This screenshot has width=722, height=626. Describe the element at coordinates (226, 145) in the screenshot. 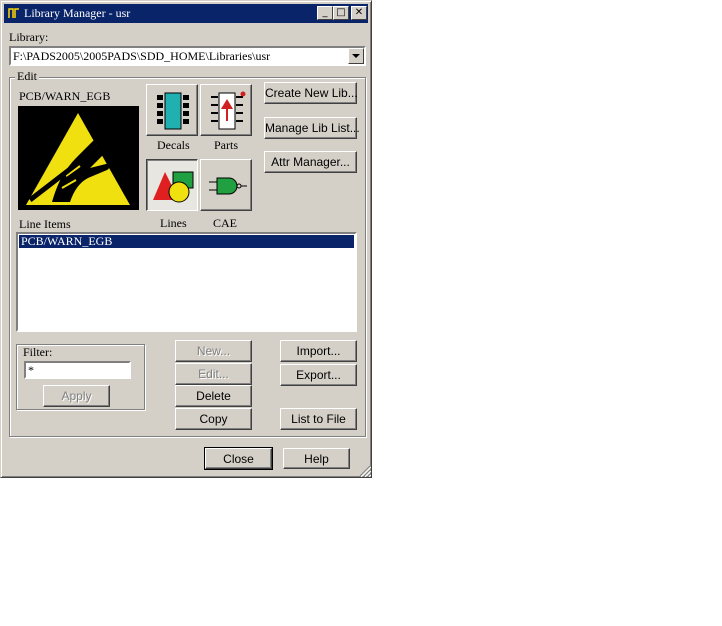

I see `parts-label: Parts` at that location.